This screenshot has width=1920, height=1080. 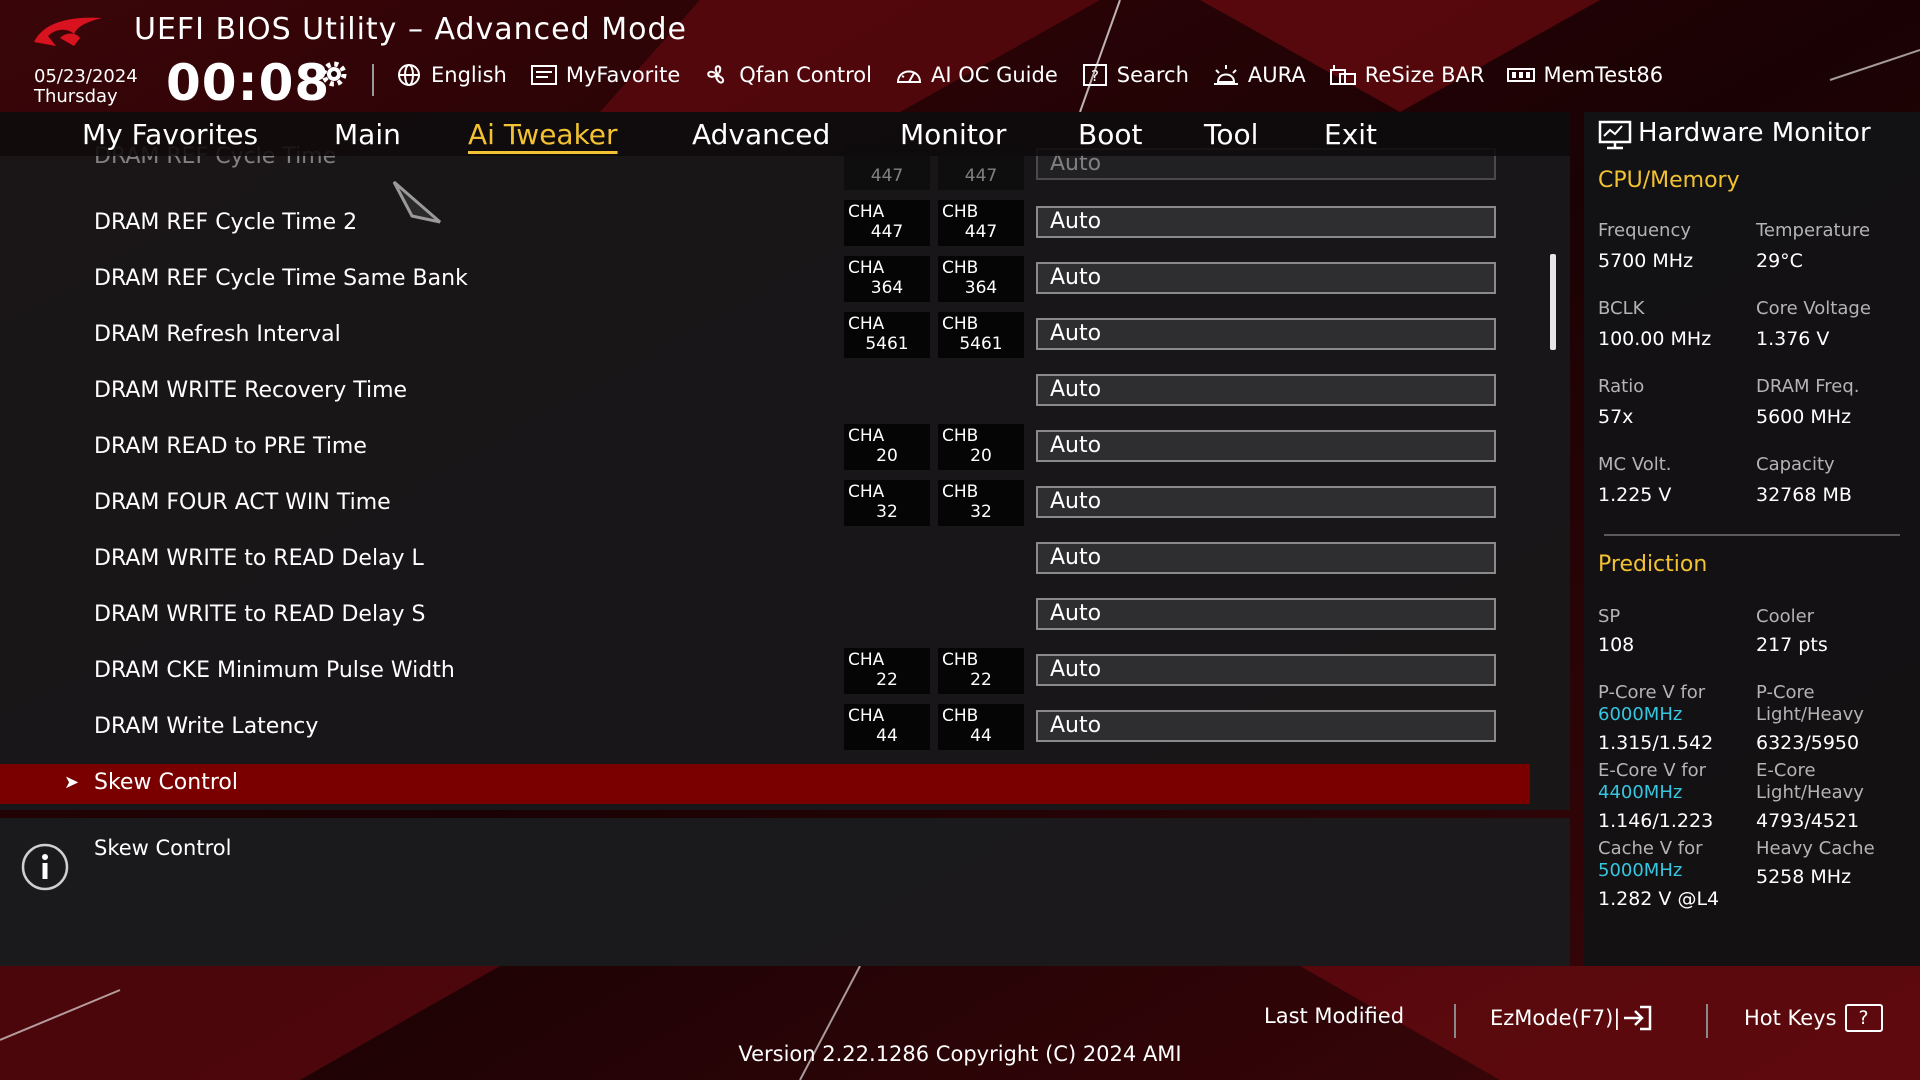 I want to click on tab-exit: Exit, so click(x=1350, y=134).